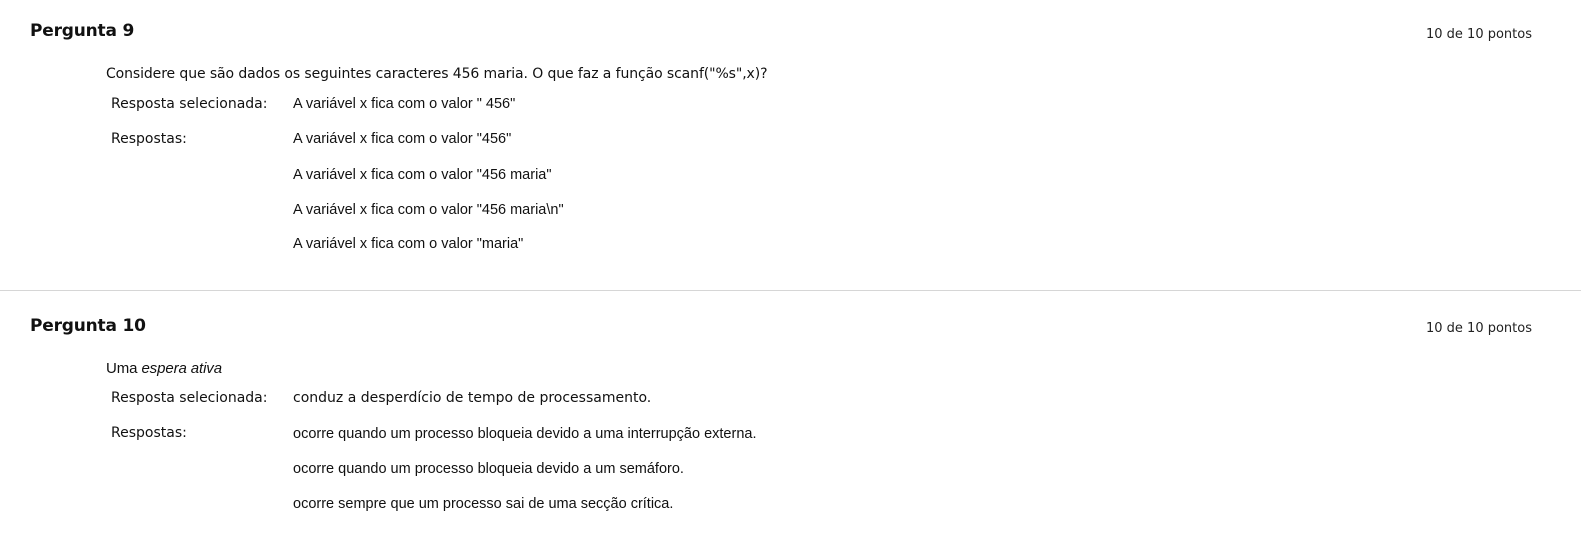 The image size is (1581, 538). Describe the element at coordinates (408, 244) in the screenshot. I see `answer-option: A variável x fica com o valor "maria"` at that location.